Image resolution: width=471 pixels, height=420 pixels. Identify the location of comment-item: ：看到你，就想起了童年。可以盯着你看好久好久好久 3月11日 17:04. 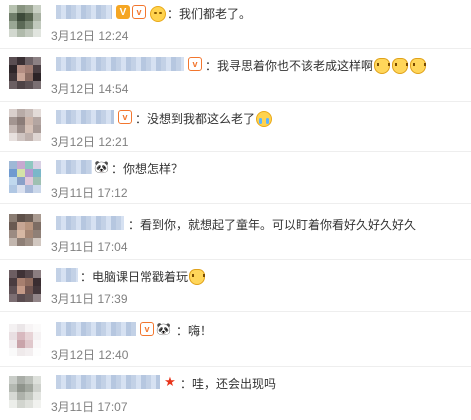
(235, 232).